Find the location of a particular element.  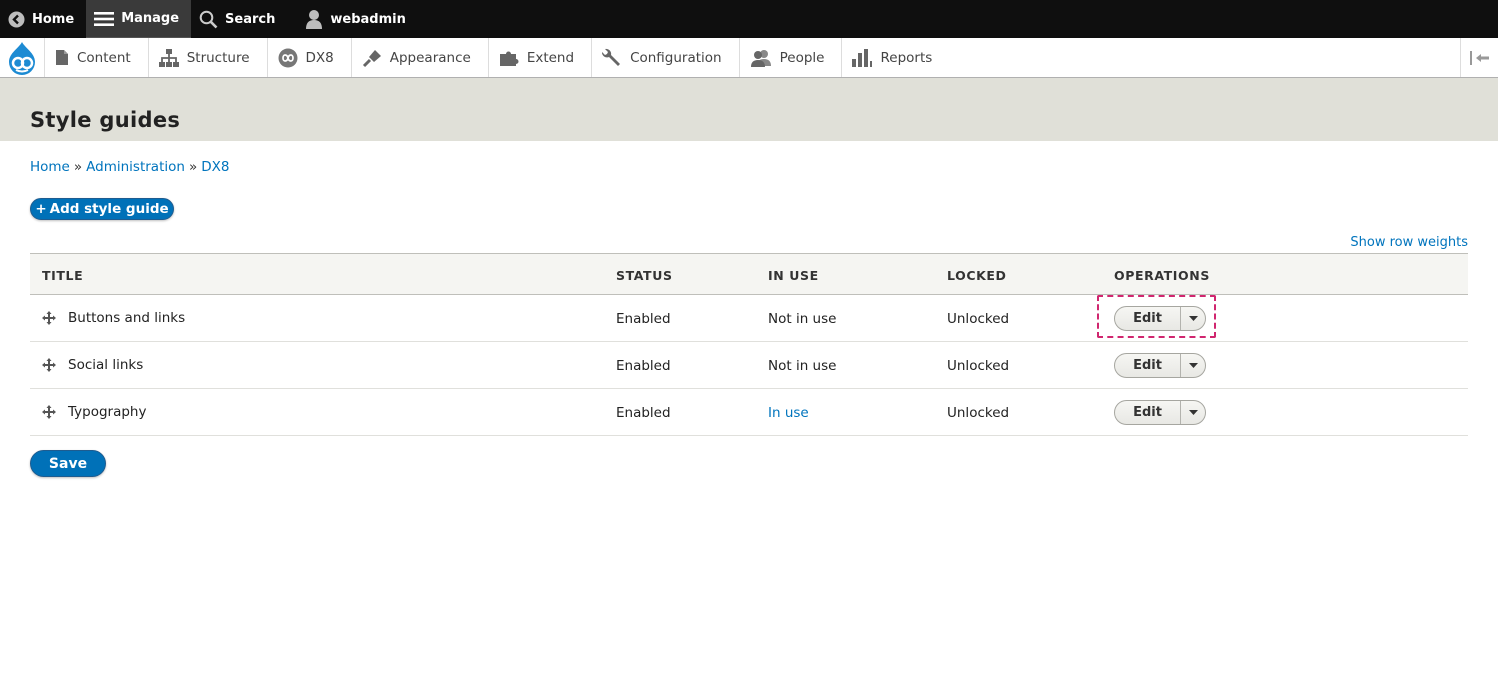

breadcrumb-administration-link: Administration is located at coordinates (135, 167).